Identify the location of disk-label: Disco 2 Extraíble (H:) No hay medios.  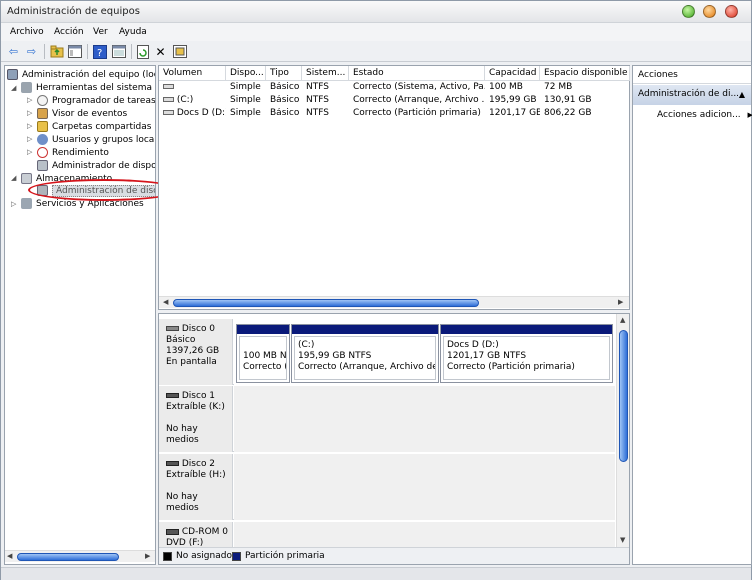
(196, 487).